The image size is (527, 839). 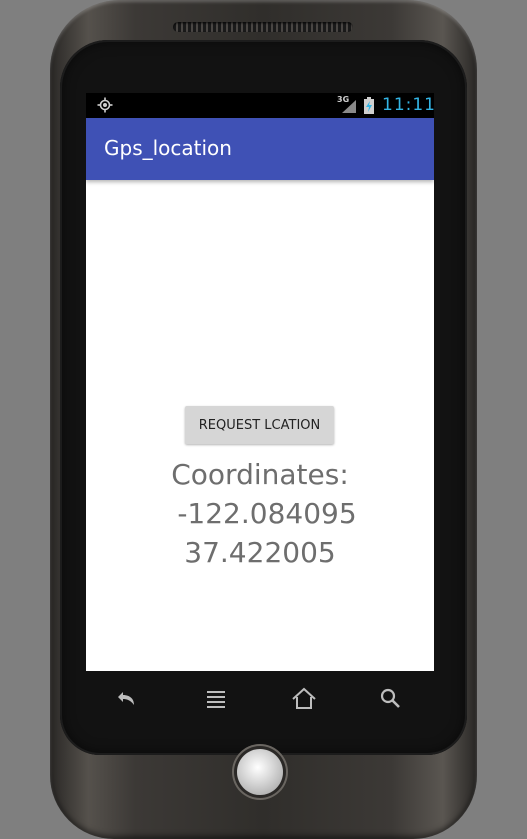 I want to click on home-icon, so click(x=304, y=699).